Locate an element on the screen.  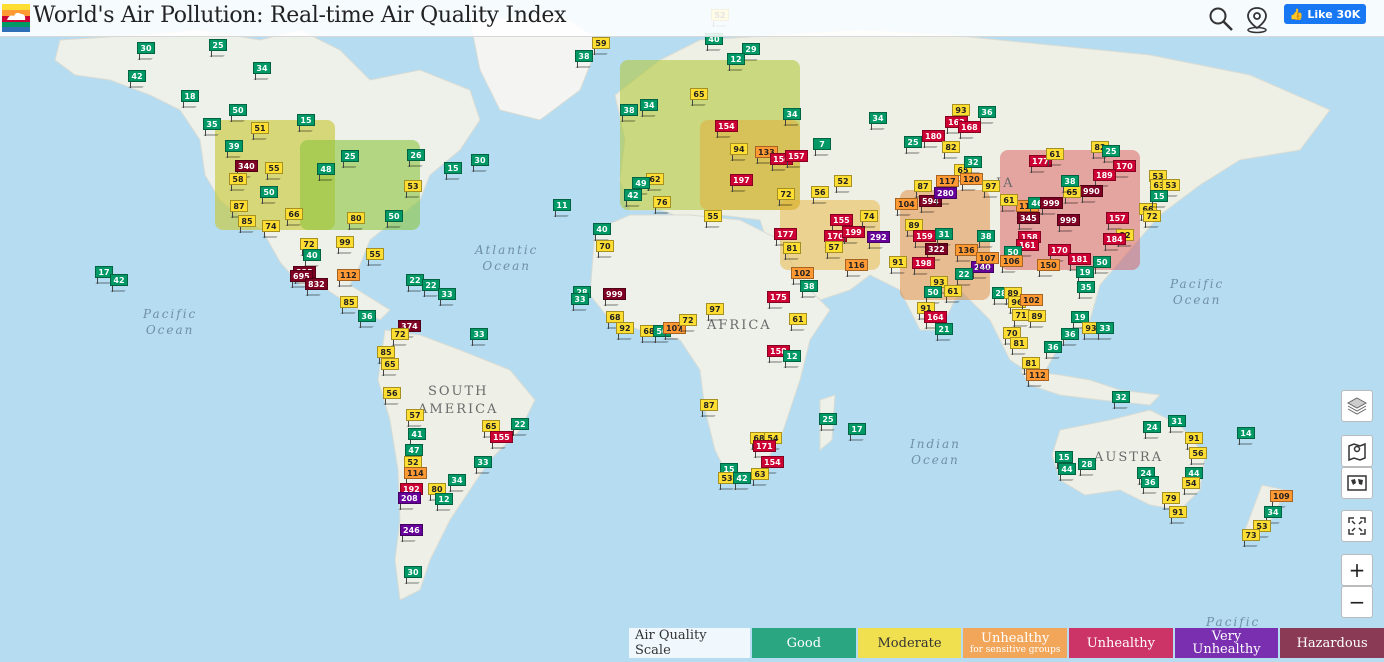
aqi-marker: 54 is located at coordinates (1191, 486).